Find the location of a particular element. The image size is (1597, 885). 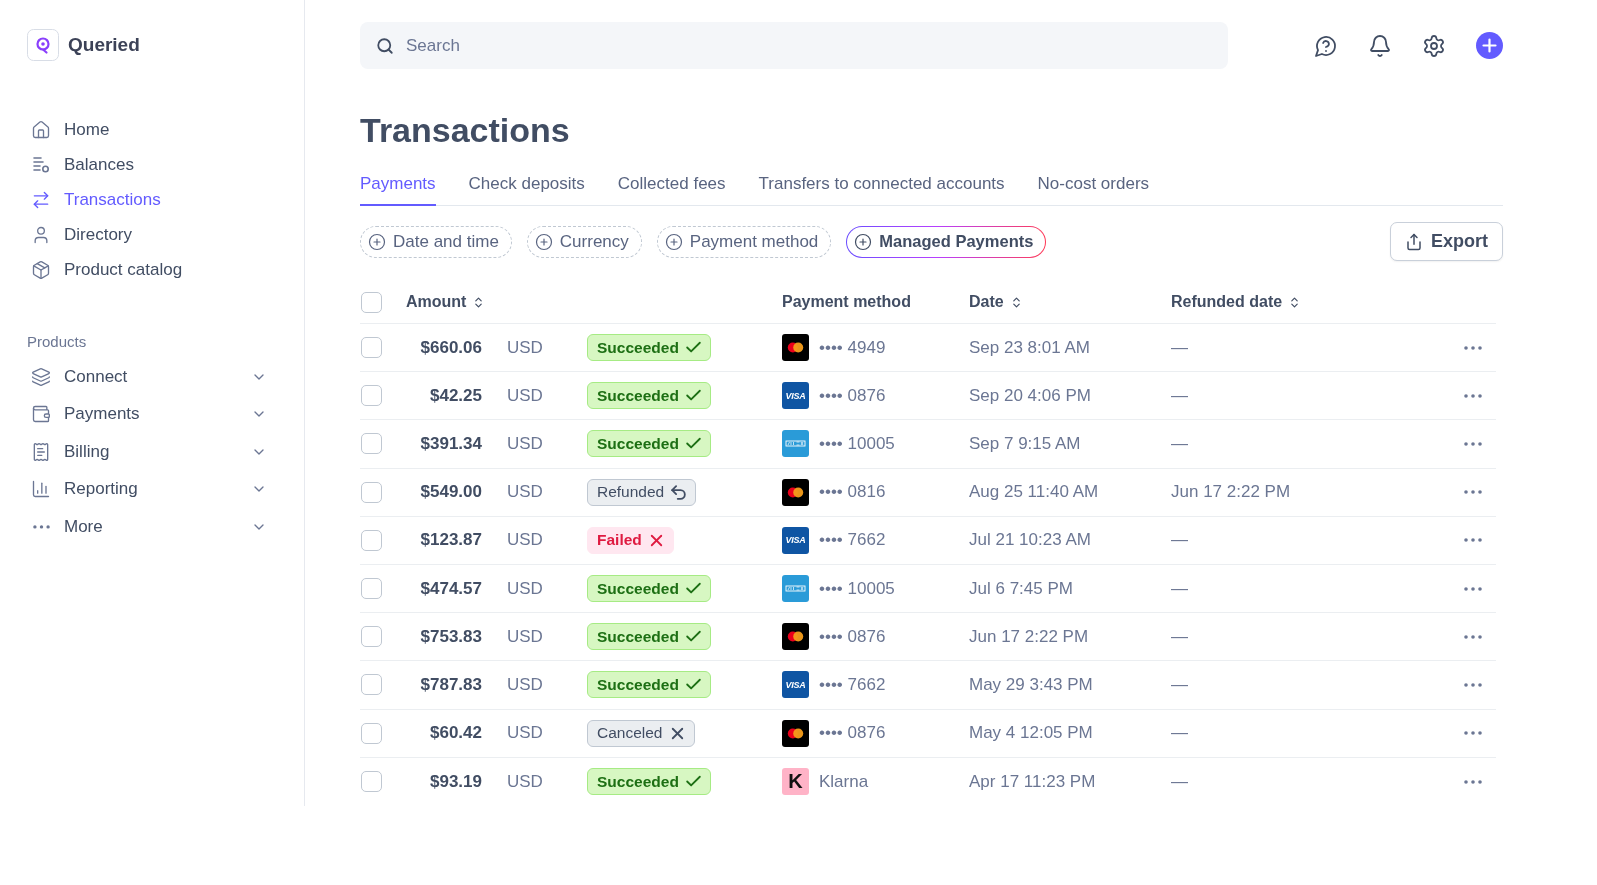

page-title: Transactions is located at coordinates (465, 130).